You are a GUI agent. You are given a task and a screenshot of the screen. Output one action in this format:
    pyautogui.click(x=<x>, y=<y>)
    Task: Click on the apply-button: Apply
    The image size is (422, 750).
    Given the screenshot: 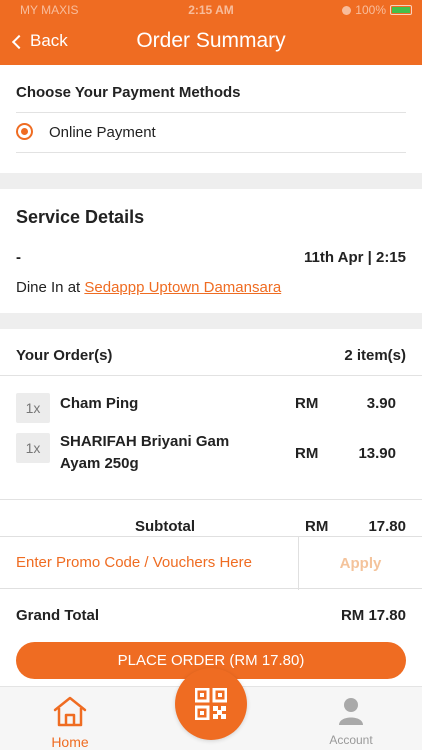 What is the action you would take?
    pyautogui.click(x=360, y=563)
    